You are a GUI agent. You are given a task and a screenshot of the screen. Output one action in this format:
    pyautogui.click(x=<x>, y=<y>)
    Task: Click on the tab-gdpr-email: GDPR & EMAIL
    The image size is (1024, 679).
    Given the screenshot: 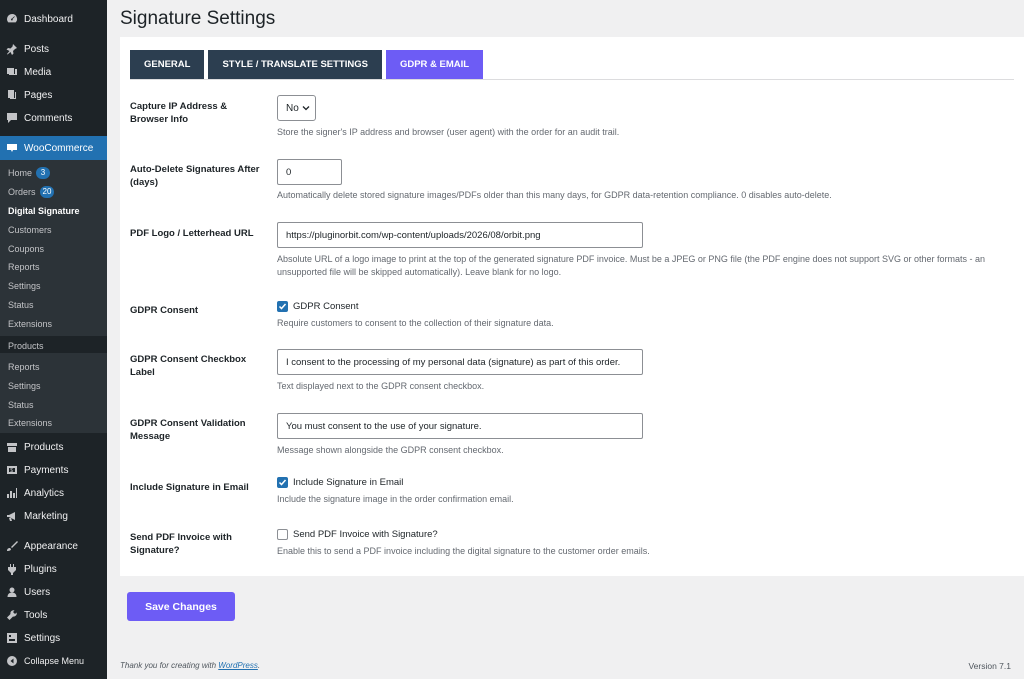 What is the action you would take?
    pyautogui.click(x=434, y=64)
    